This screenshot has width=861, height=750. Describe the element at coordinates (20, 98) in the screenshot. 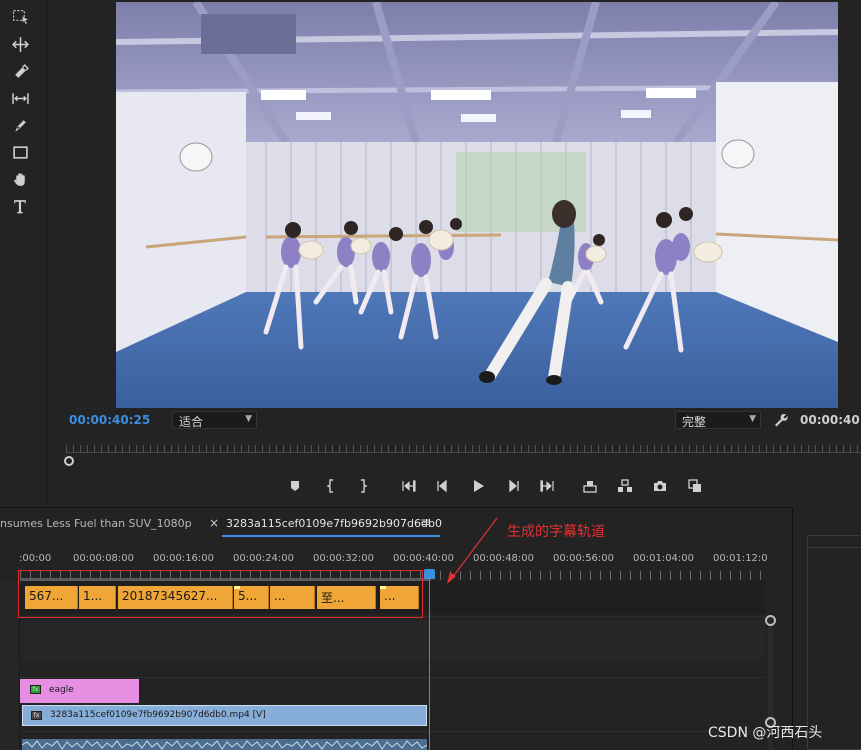

I see `slip-icon` at that location.